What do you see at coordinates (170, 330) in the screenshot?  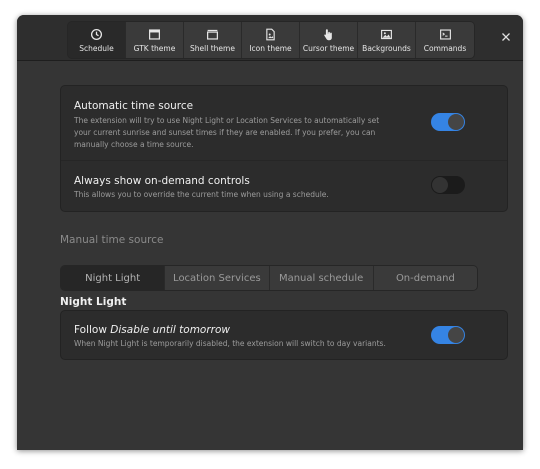 I see `row-title-emphasis: Disable until tomorrow` at bounding box center [170, 330].